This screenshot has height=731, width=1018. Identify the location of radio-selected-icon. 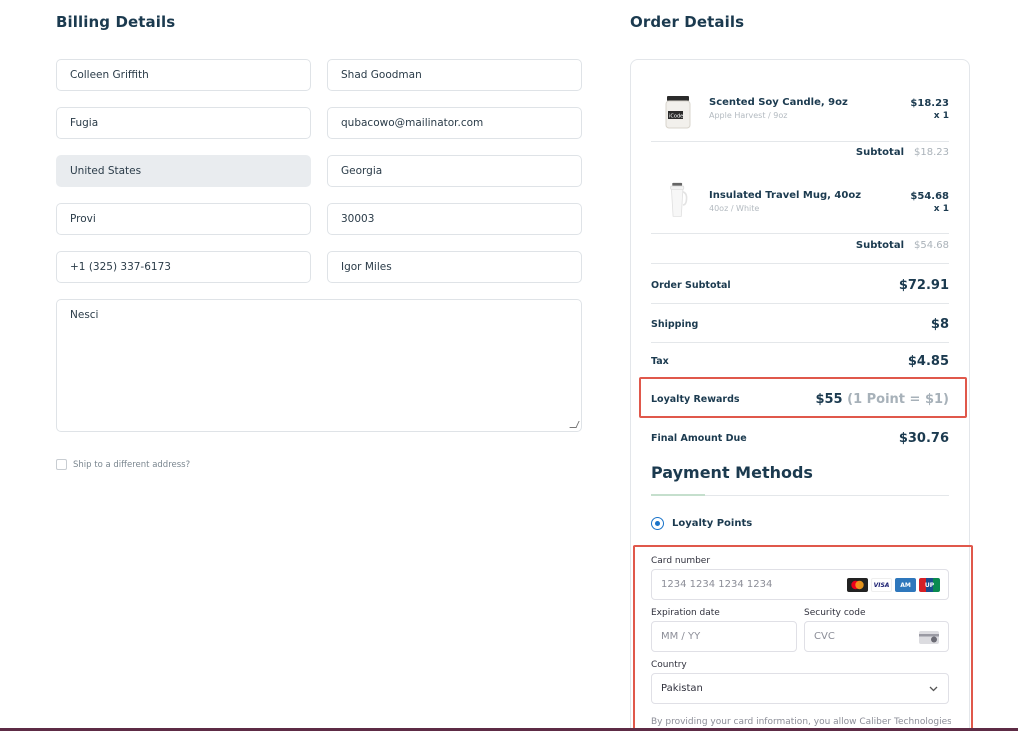
(657, 523).